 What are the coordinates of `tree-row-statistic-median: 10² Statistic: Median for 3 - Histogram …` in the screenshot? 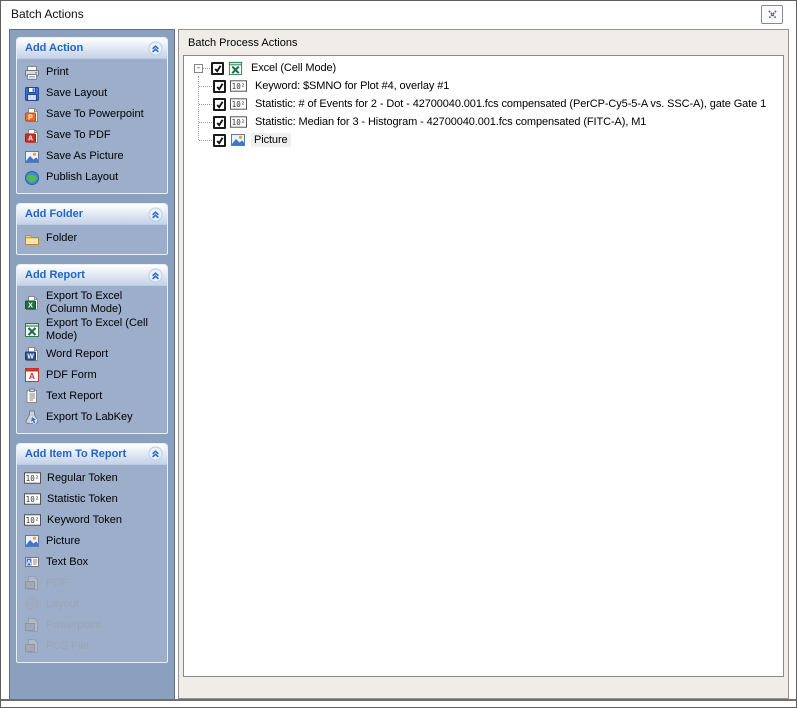 It's located at (485, 122).